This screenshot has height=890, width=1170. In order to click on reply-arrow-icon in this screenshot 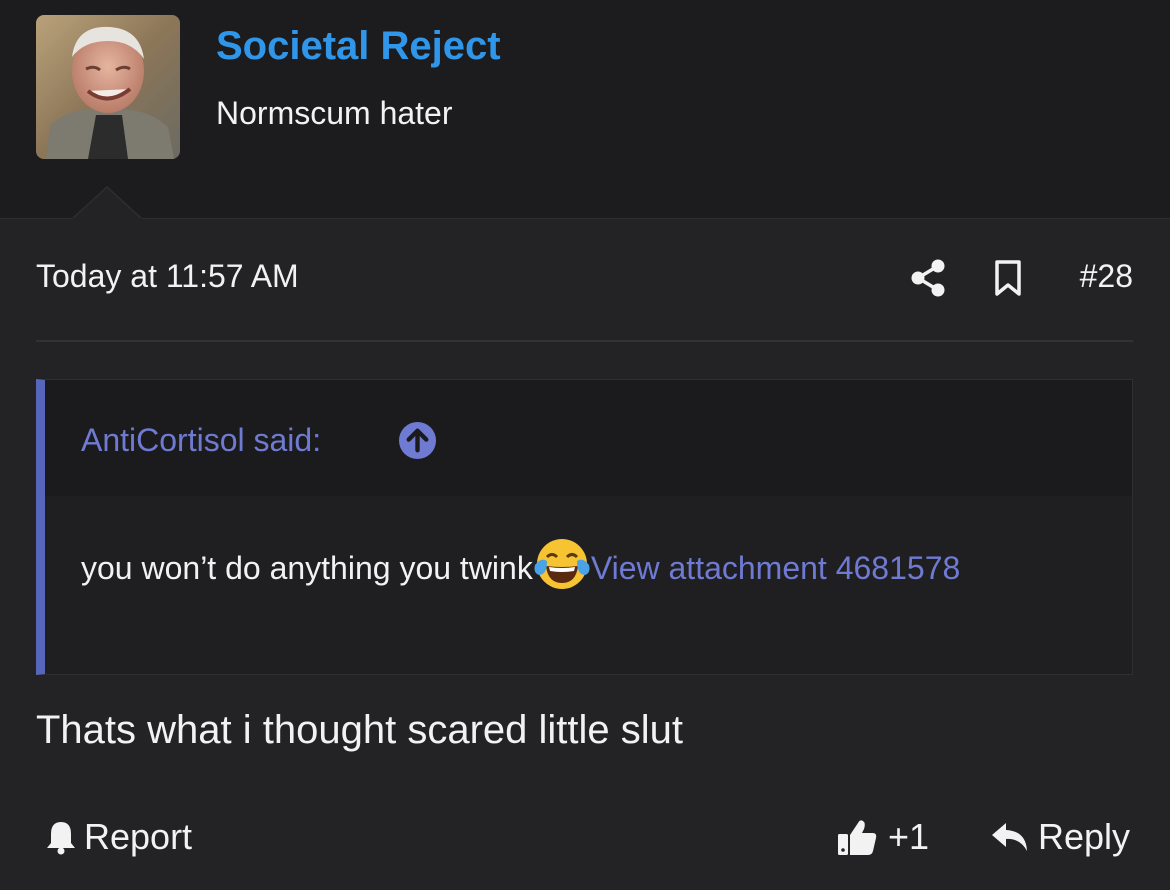, I will do `click(1009, 837)`.